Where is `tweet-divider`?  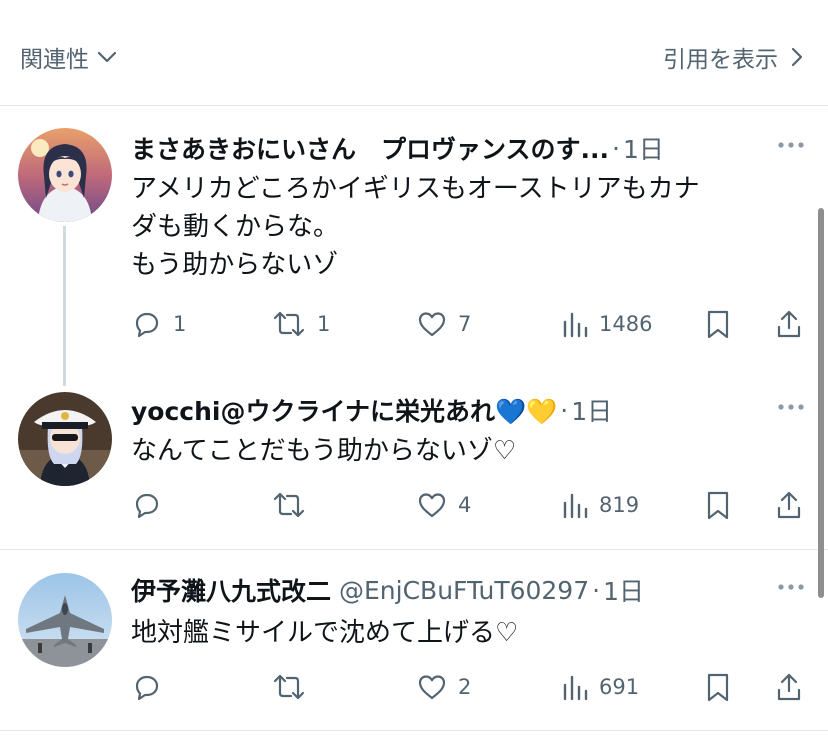
tweet-divider is located at coordinates (414, 730).